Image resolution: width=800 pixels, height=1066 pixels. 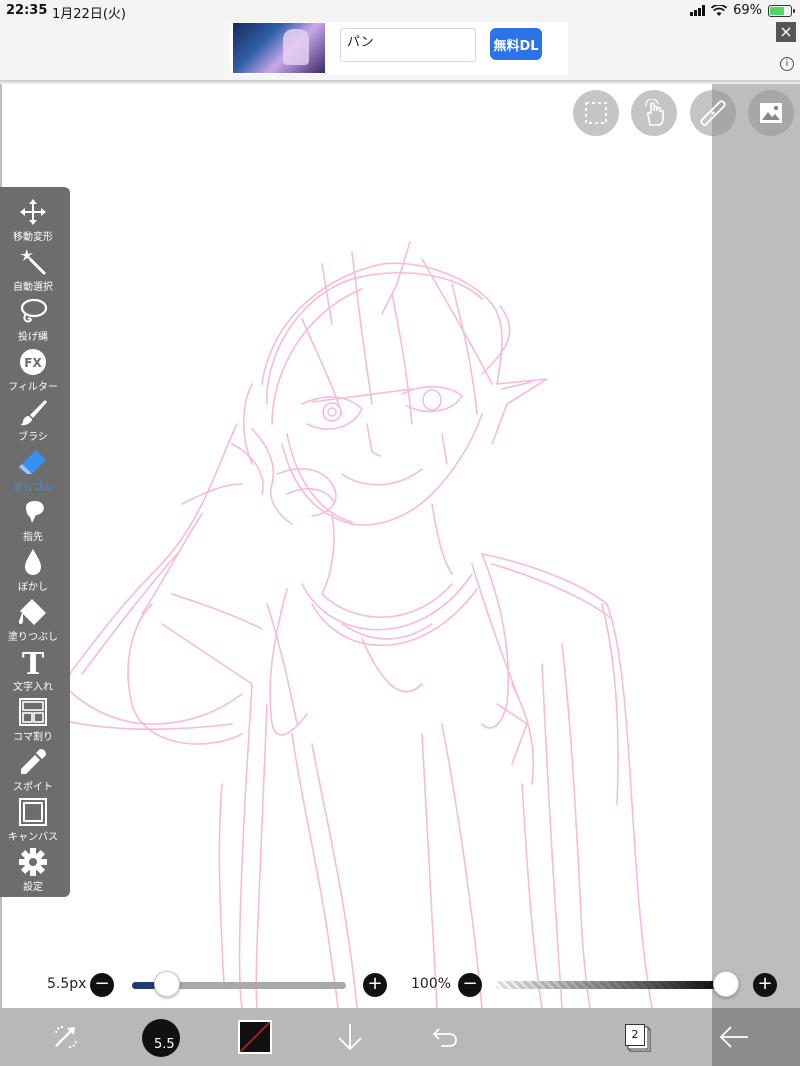 What do you see at coordinates (726, 984) in the screenshot?
I see `opacity-slider-thumb` at bounding box center [726, 984].